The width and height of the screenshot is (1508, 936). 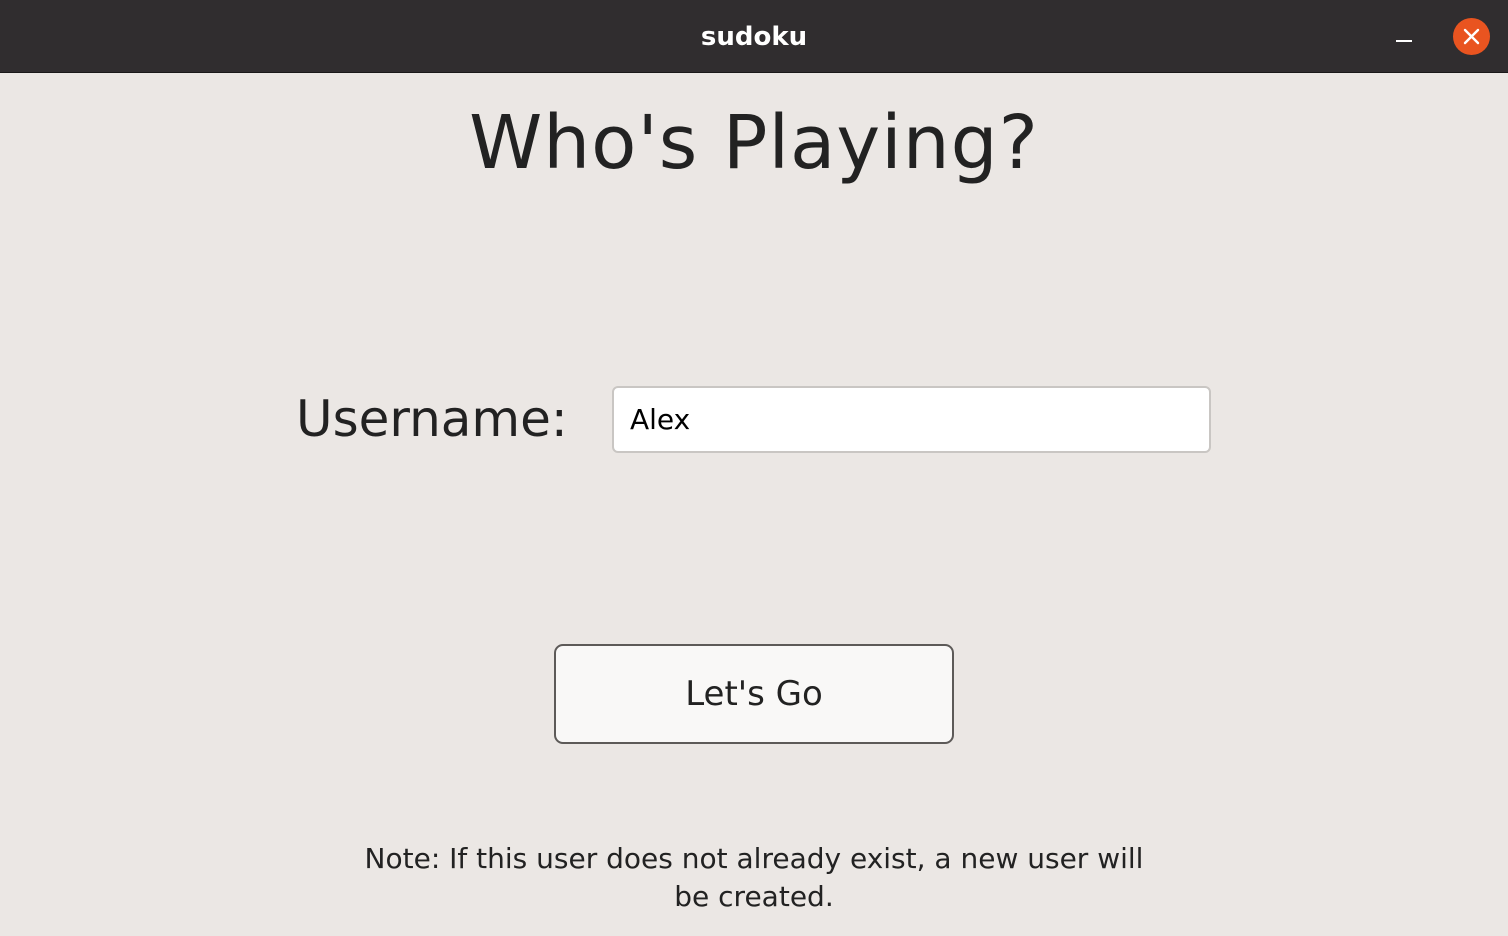 I want to click on username-input, so click(x=911, y=419).